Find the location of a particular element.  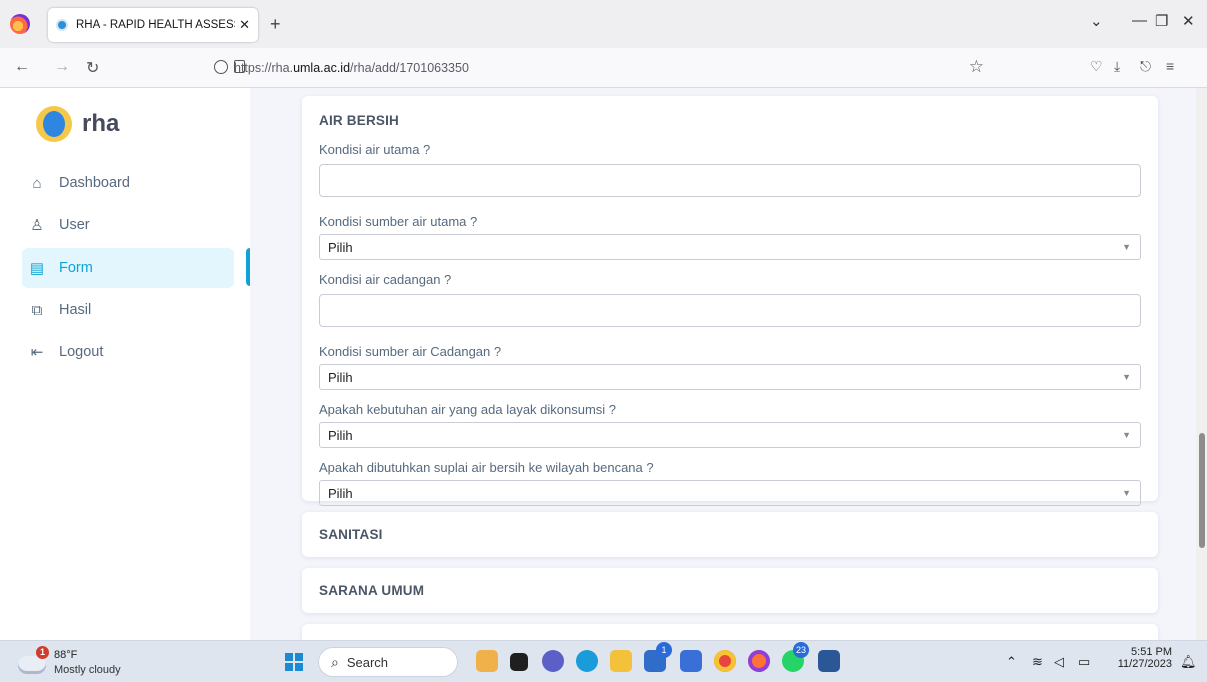

url-path: /rha/add/1701063350 is located at coordinates (409, 68).